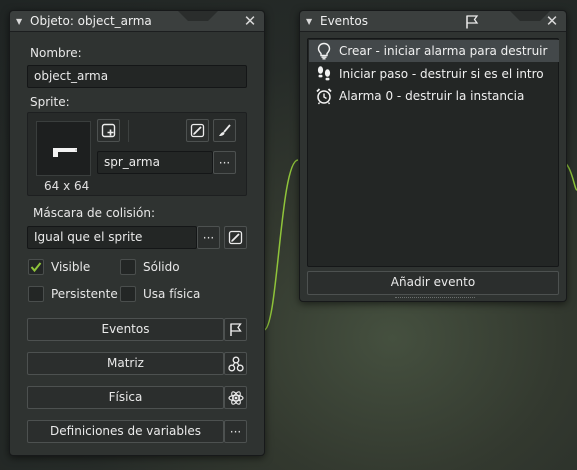 Image resolution: width=577 pixels, height=470 pixels. I want to click on list-item: Alarma 0 - destruir la instancia, so click(434, 96).